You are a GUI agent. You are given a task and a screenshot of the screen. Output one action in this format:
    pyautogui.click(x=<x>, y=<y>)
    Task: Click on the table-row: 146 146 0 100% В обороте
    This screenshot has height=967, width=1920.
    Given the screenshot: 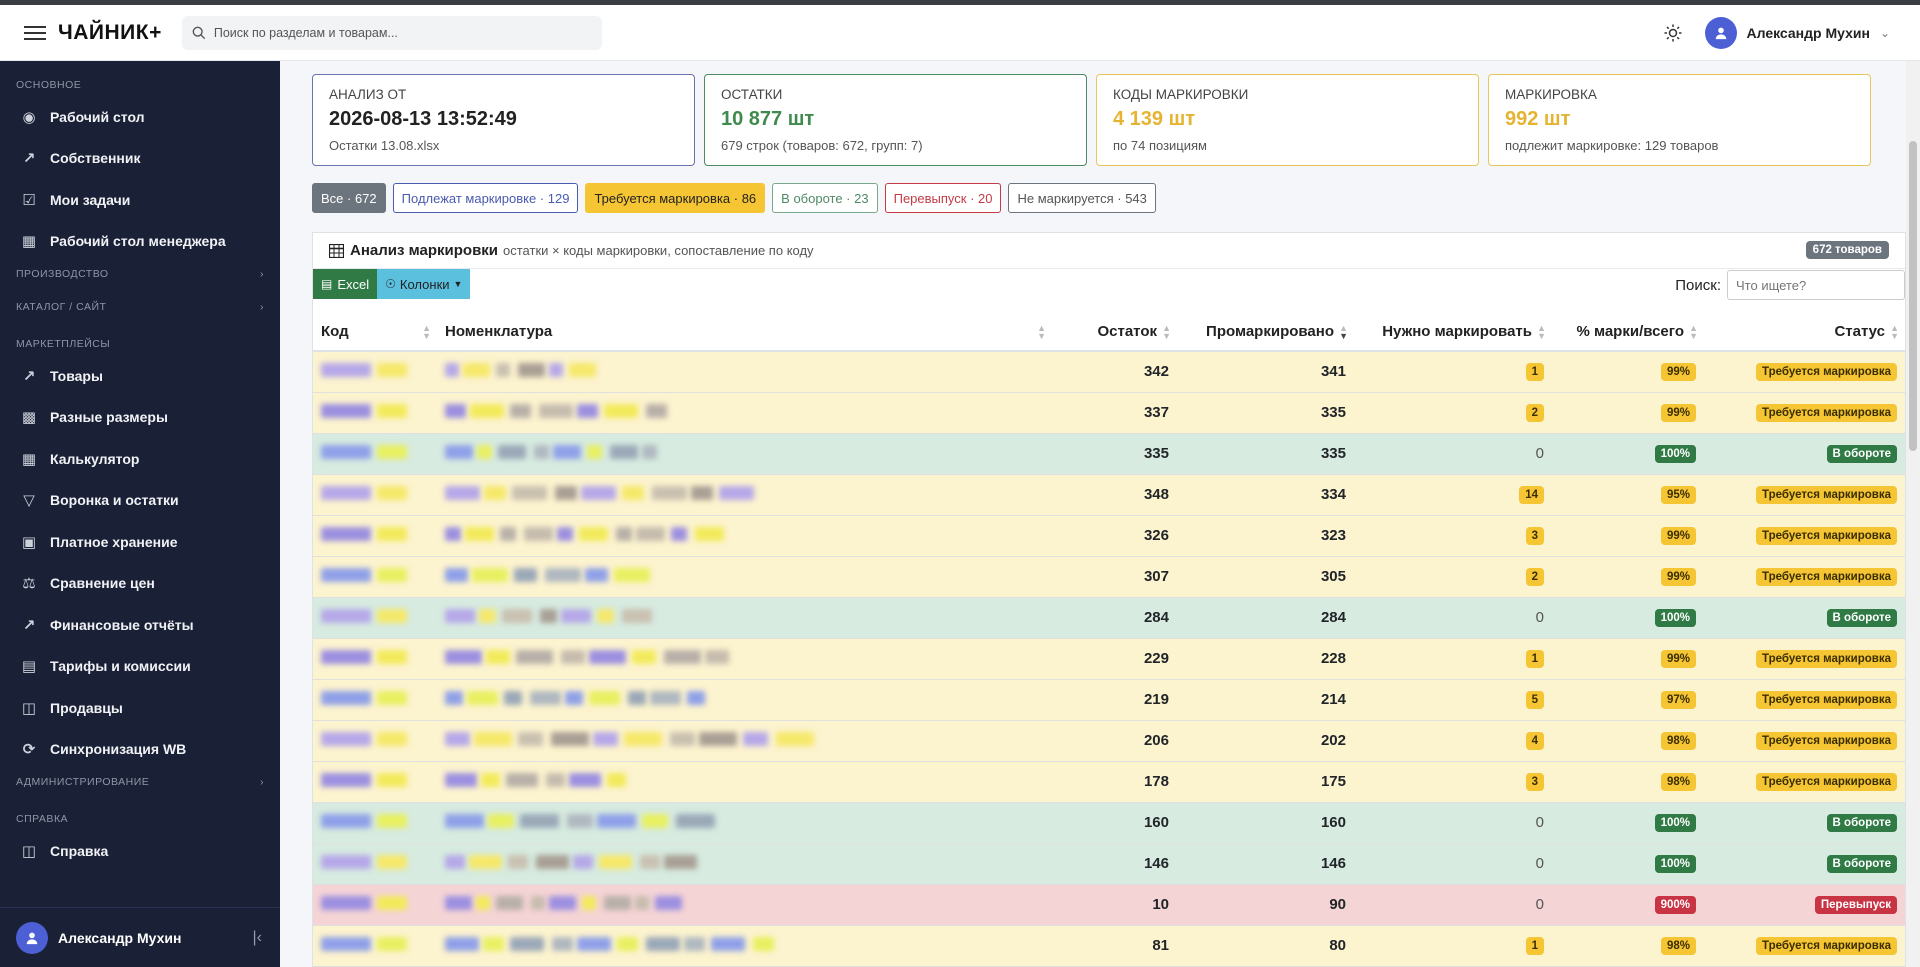 What is the action you would take?
    pyautogui.click(x=1109, y=864)
    